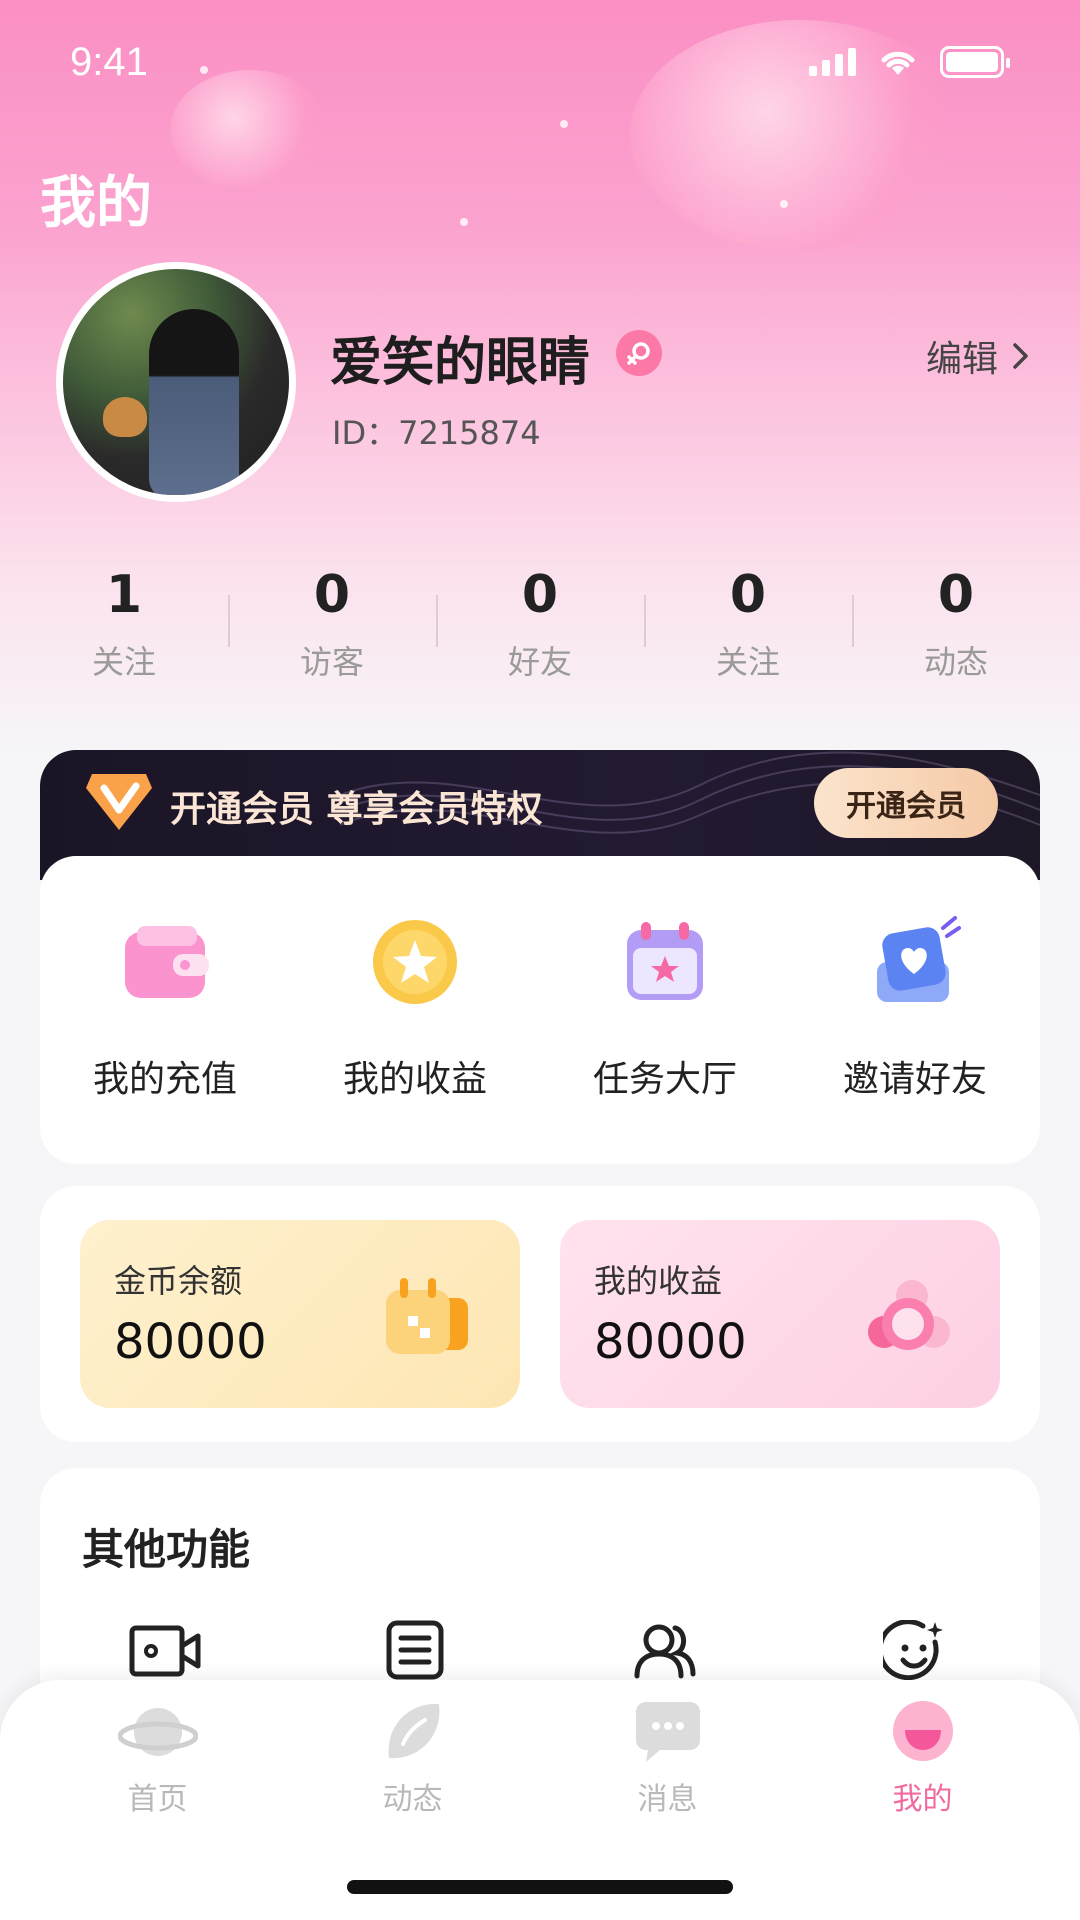  Describe the element at coordinates (165, 962) in the screenshot. I see `wallet-icon` at that location.